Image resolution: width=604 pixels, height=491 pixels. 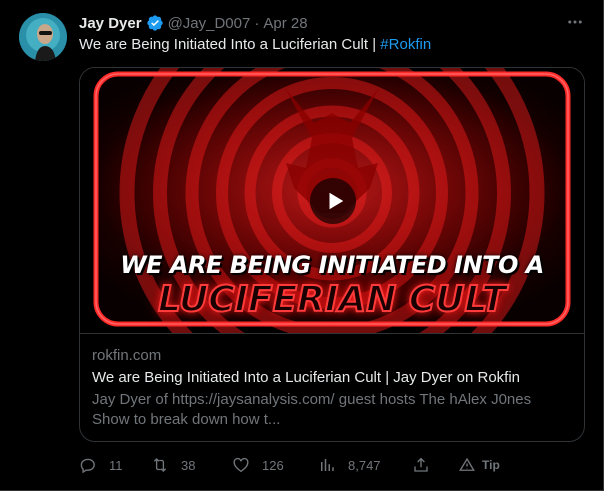 I want to click on tweet-date: Apr 28, so click(x=285, y=23).